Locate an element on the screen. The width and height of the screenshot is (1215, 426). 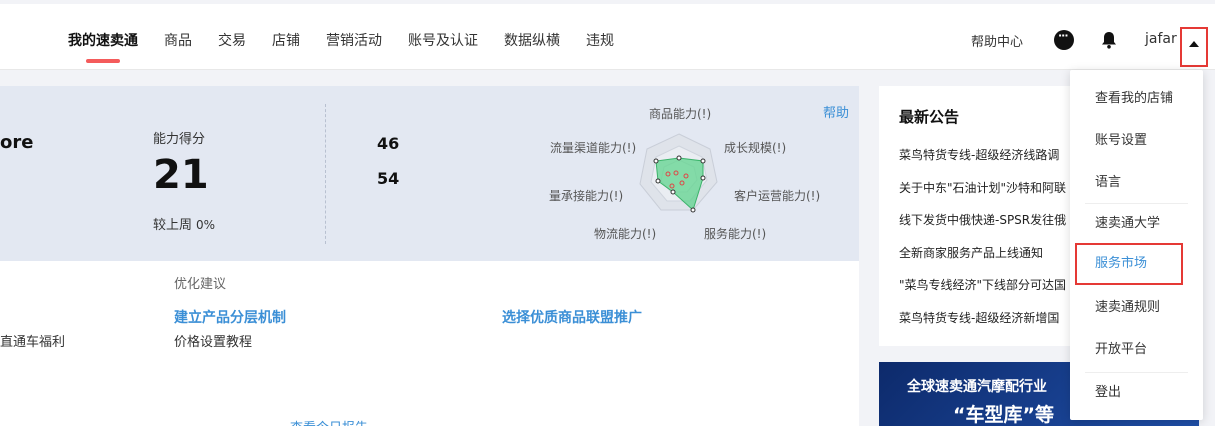
nav-item-data: 数据纵横 is located at coordinates (532, 40).